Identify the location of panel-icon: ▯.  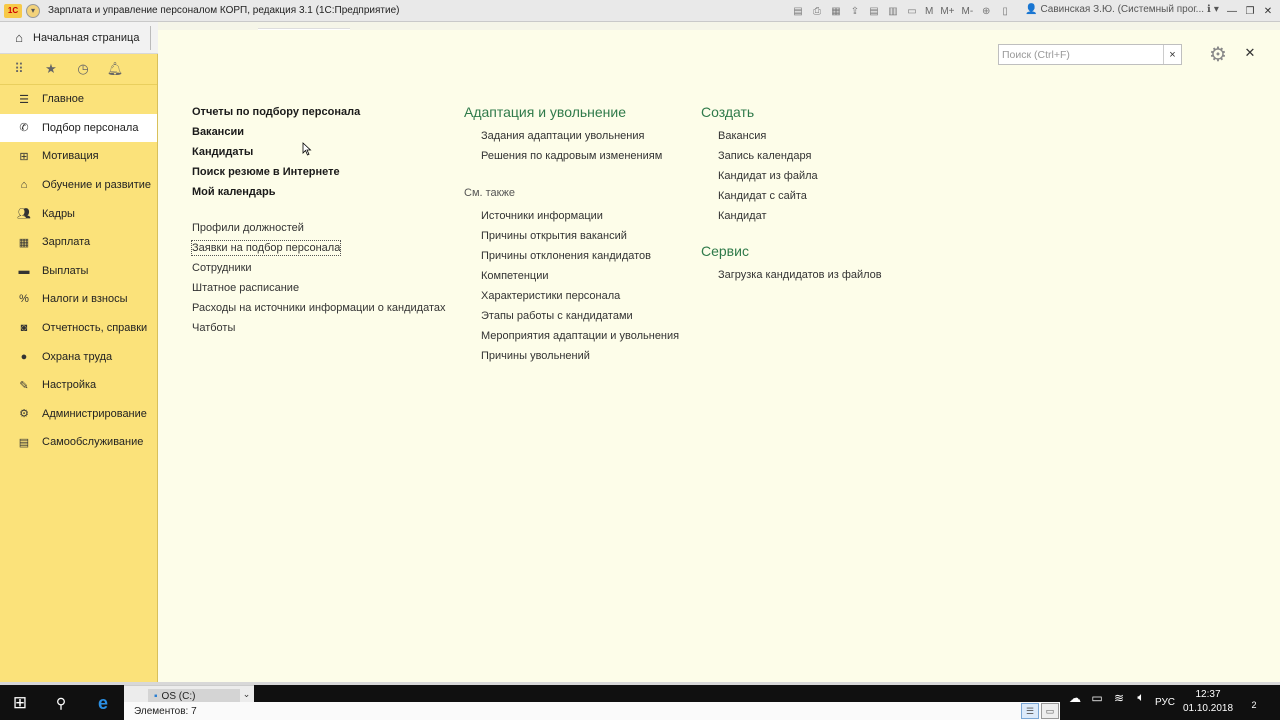
(1005, 11).